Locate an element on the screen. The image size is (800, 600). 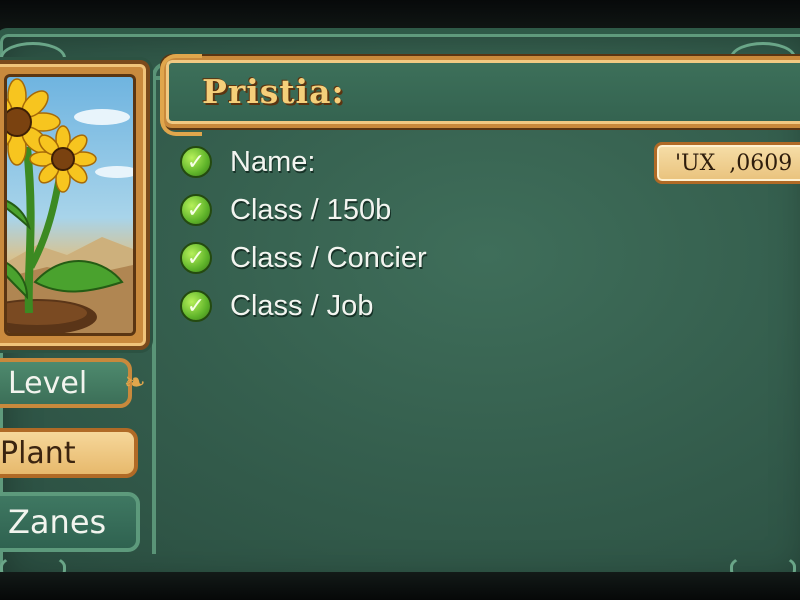
list-item-label: Name: is located at coordinates (273, 161).